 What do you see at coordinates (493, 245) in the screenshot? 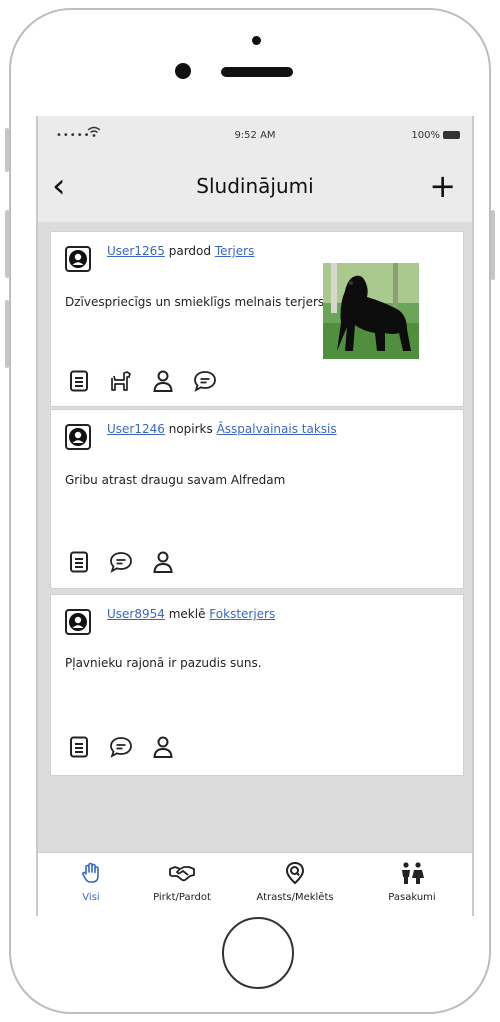
I see `power-button` at bounding box center [493, 245].